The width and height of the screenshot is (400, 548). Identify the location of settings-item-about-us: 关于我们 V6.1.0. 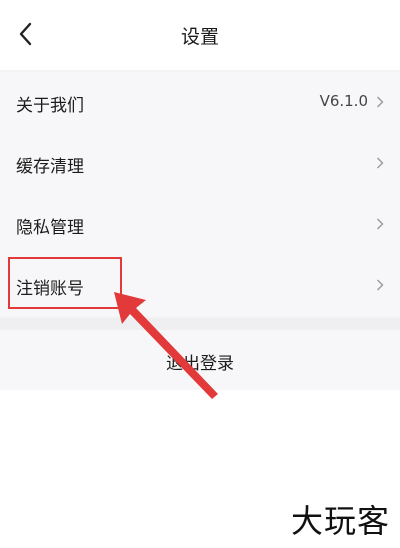
(200, 102).